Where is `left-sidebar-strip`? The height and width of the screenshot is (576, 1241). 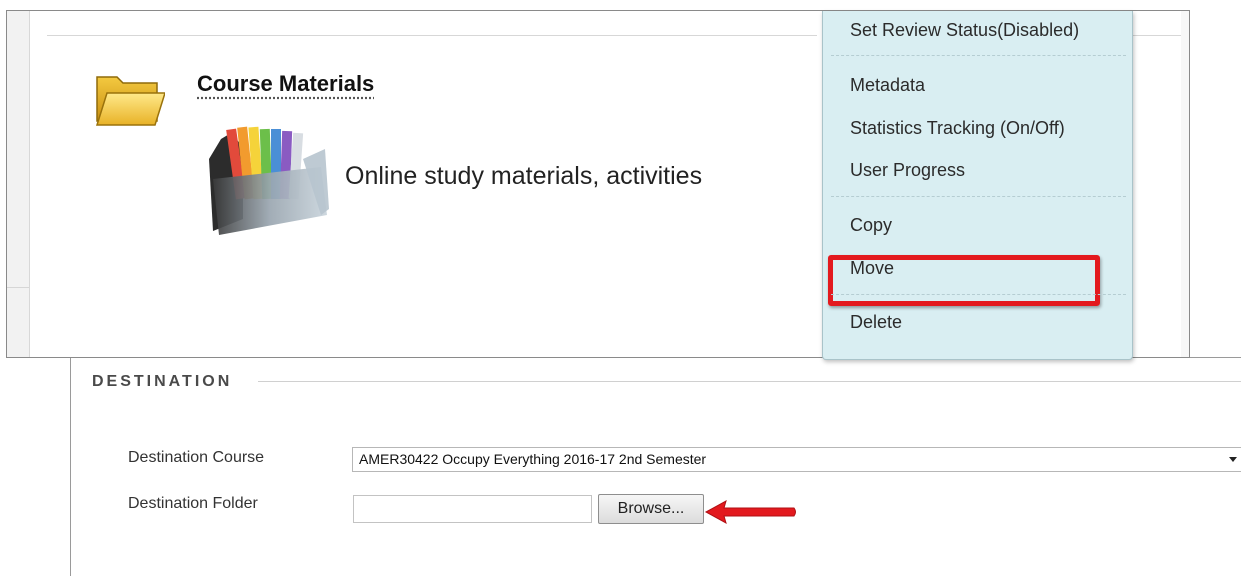
left-sidebar-strip is located at coordinates (18, 184).